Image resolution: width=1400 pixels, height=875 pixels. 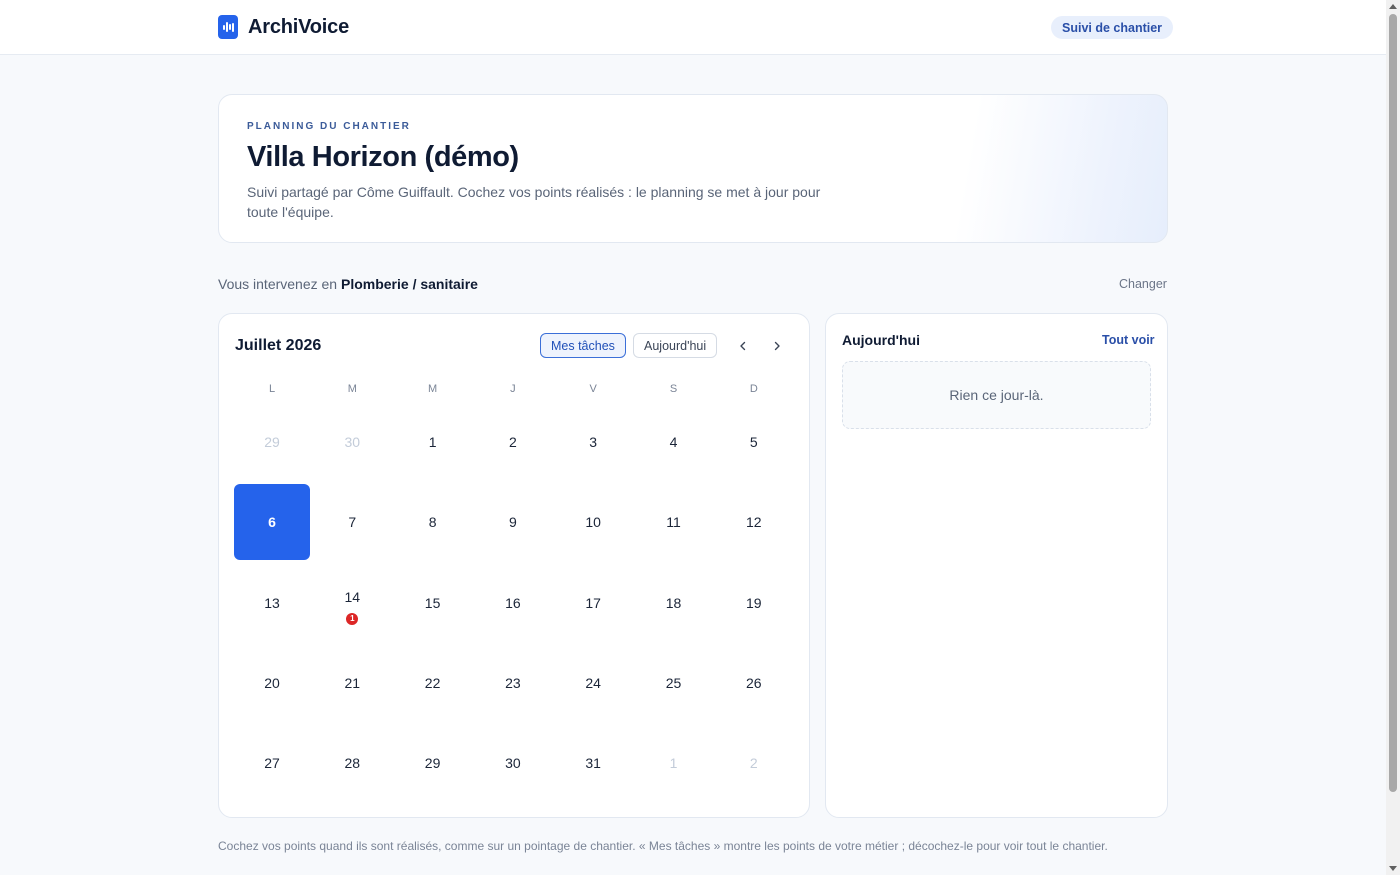 What do you see at coordinates (583, 345) in the screenshot?
I see `my-tasks-toggle: Mes tâches` at bounding box center [583, 345].